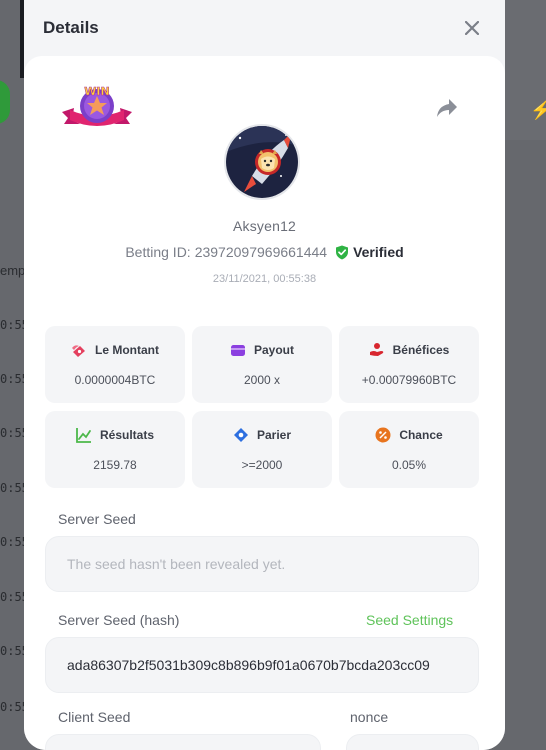 The height and width of the screenshot is (750, 546). I want to click on rocket-doge-avatar-icon, so click(262, 162).